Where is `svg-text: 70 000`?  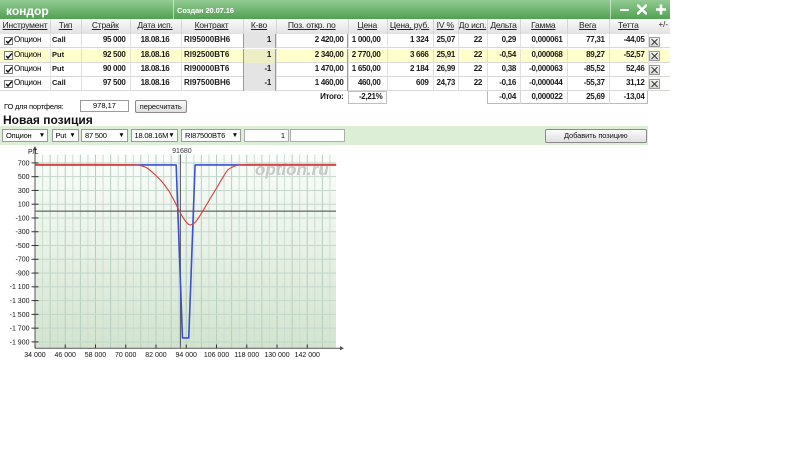 svg-text: 70 000 is located at coordinates (126, 355).